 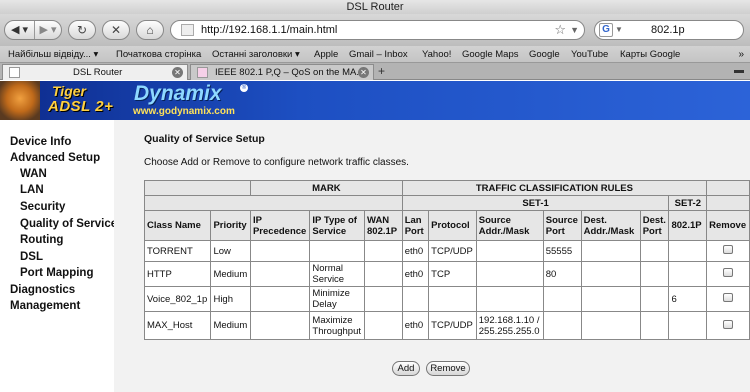 I want to click on sidebar-item-device-info: Device Info, so click(x=40, y=142).